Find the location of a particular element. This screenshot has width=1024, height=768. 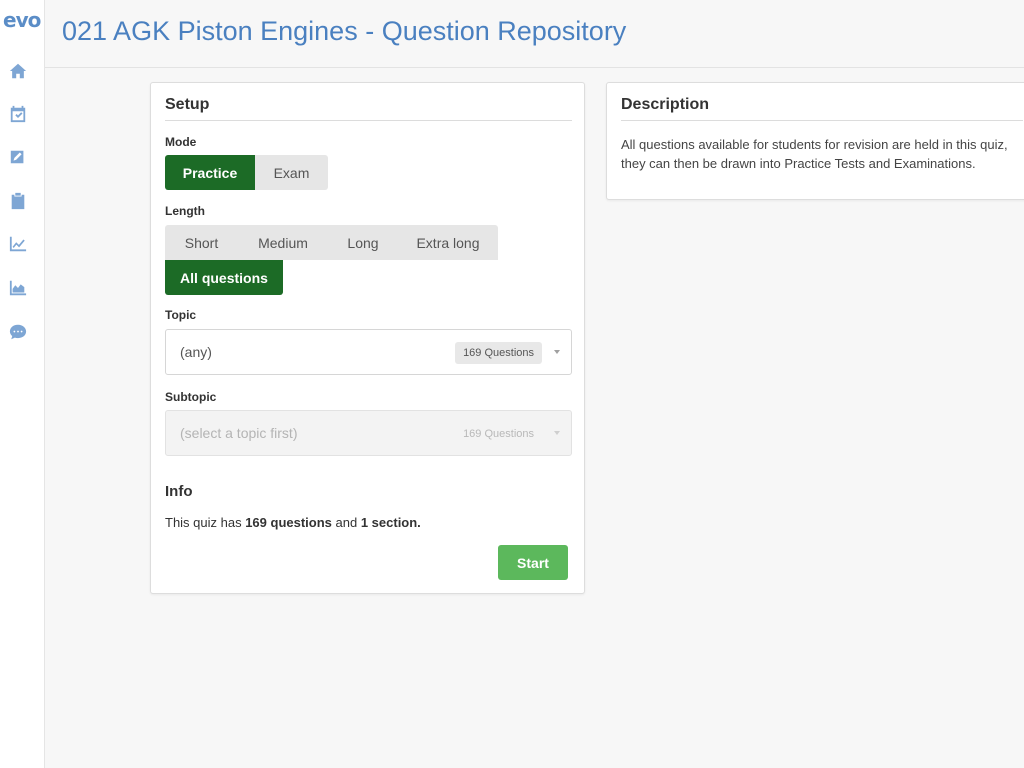

subtopic-select-value: (select a topic first) is located at coordinates (239, 433).